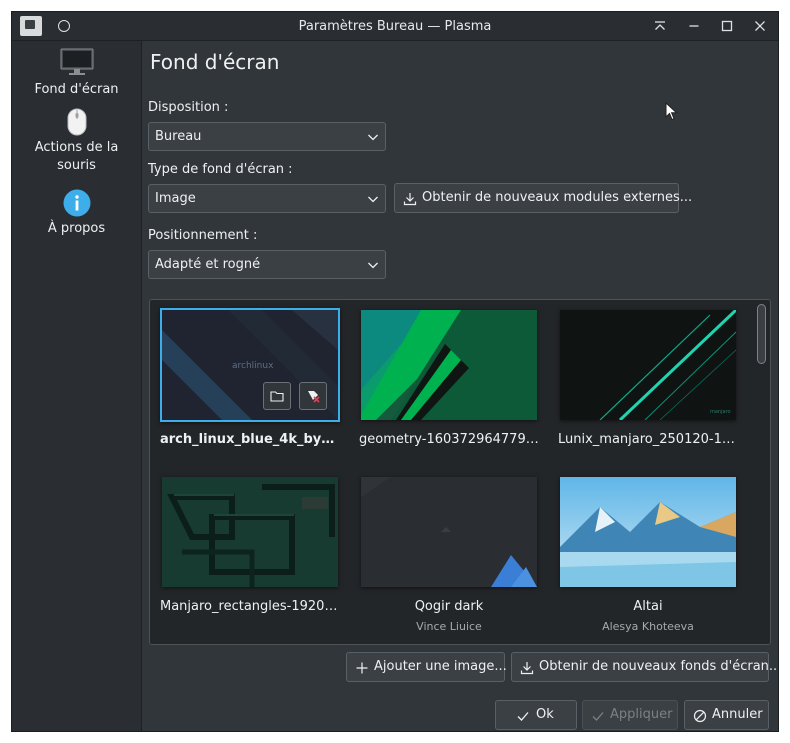 The width and height of the screenshot is (790, 743). What do you see at coordinates (720, 412) in the screenshot?
I see `thumb-watermark-manjaro: manjaro` at bounding box center [720, 412].